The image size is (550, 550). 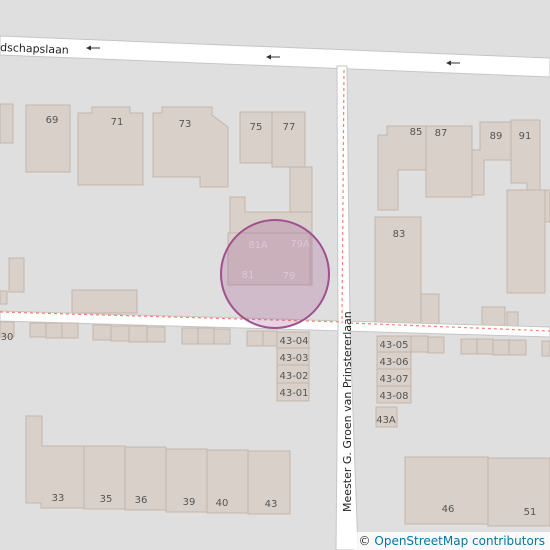 I want to click on location-marker, so click(x=275, y=274).